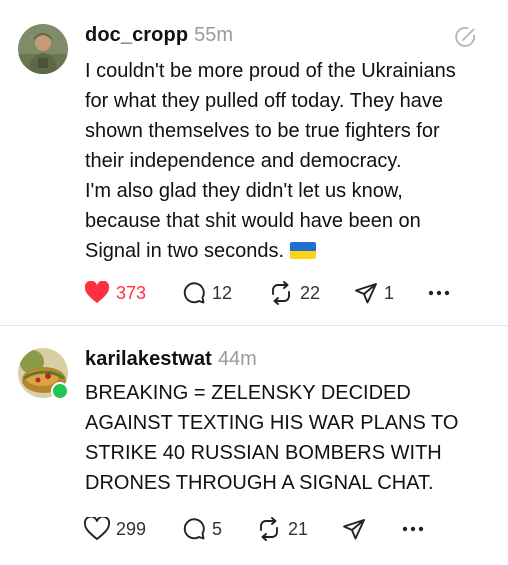 This screenshot has width=508, height=565. What do you see at coordinates (263, 453) in the screenshot?
I see `post-text-line: STRIKE 40 RUSSIAN BOMBERS WITH` at bounding box center [263, 453].